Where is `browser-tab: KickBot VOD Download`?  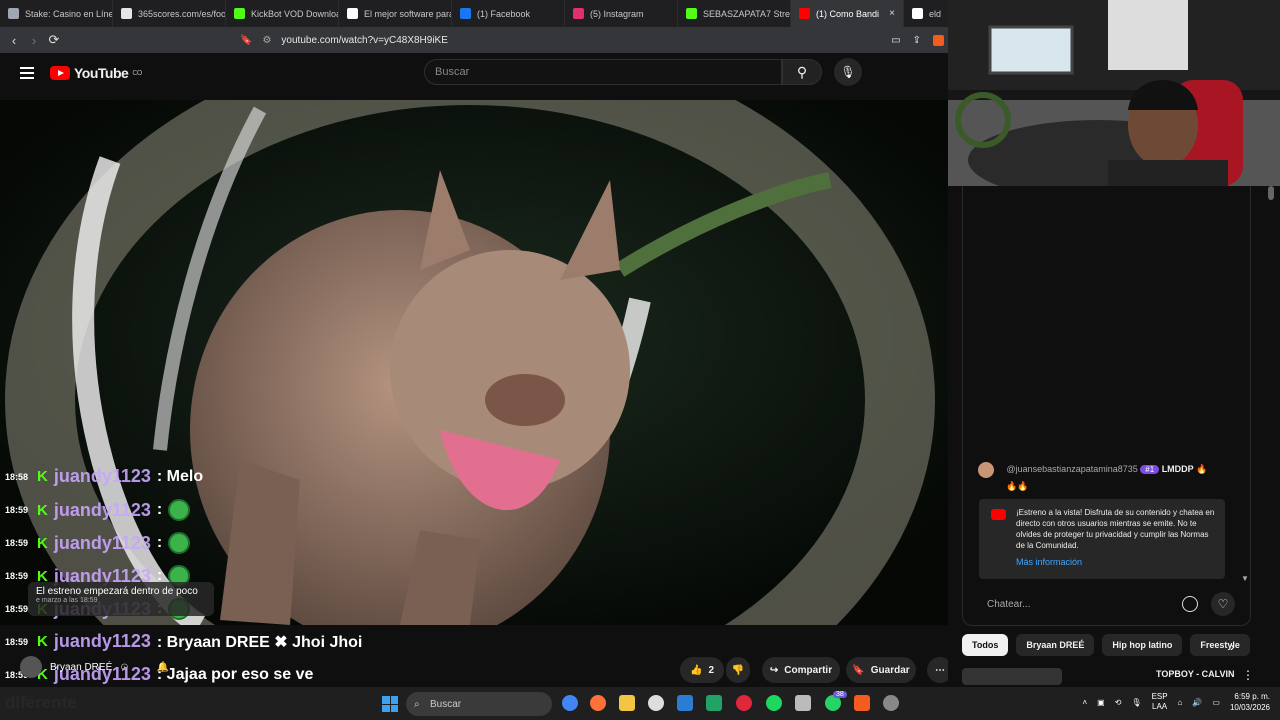
browser-tab: KickBot VOD Download is located at coordinates (282, 13).